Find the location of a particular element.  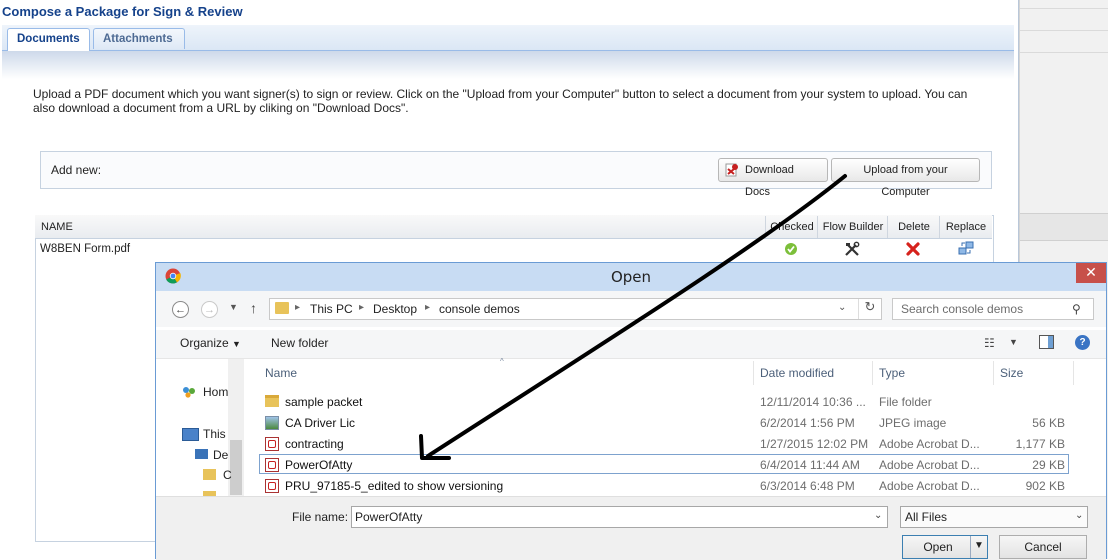

open-label: Open is located at coordinates (938, 547).